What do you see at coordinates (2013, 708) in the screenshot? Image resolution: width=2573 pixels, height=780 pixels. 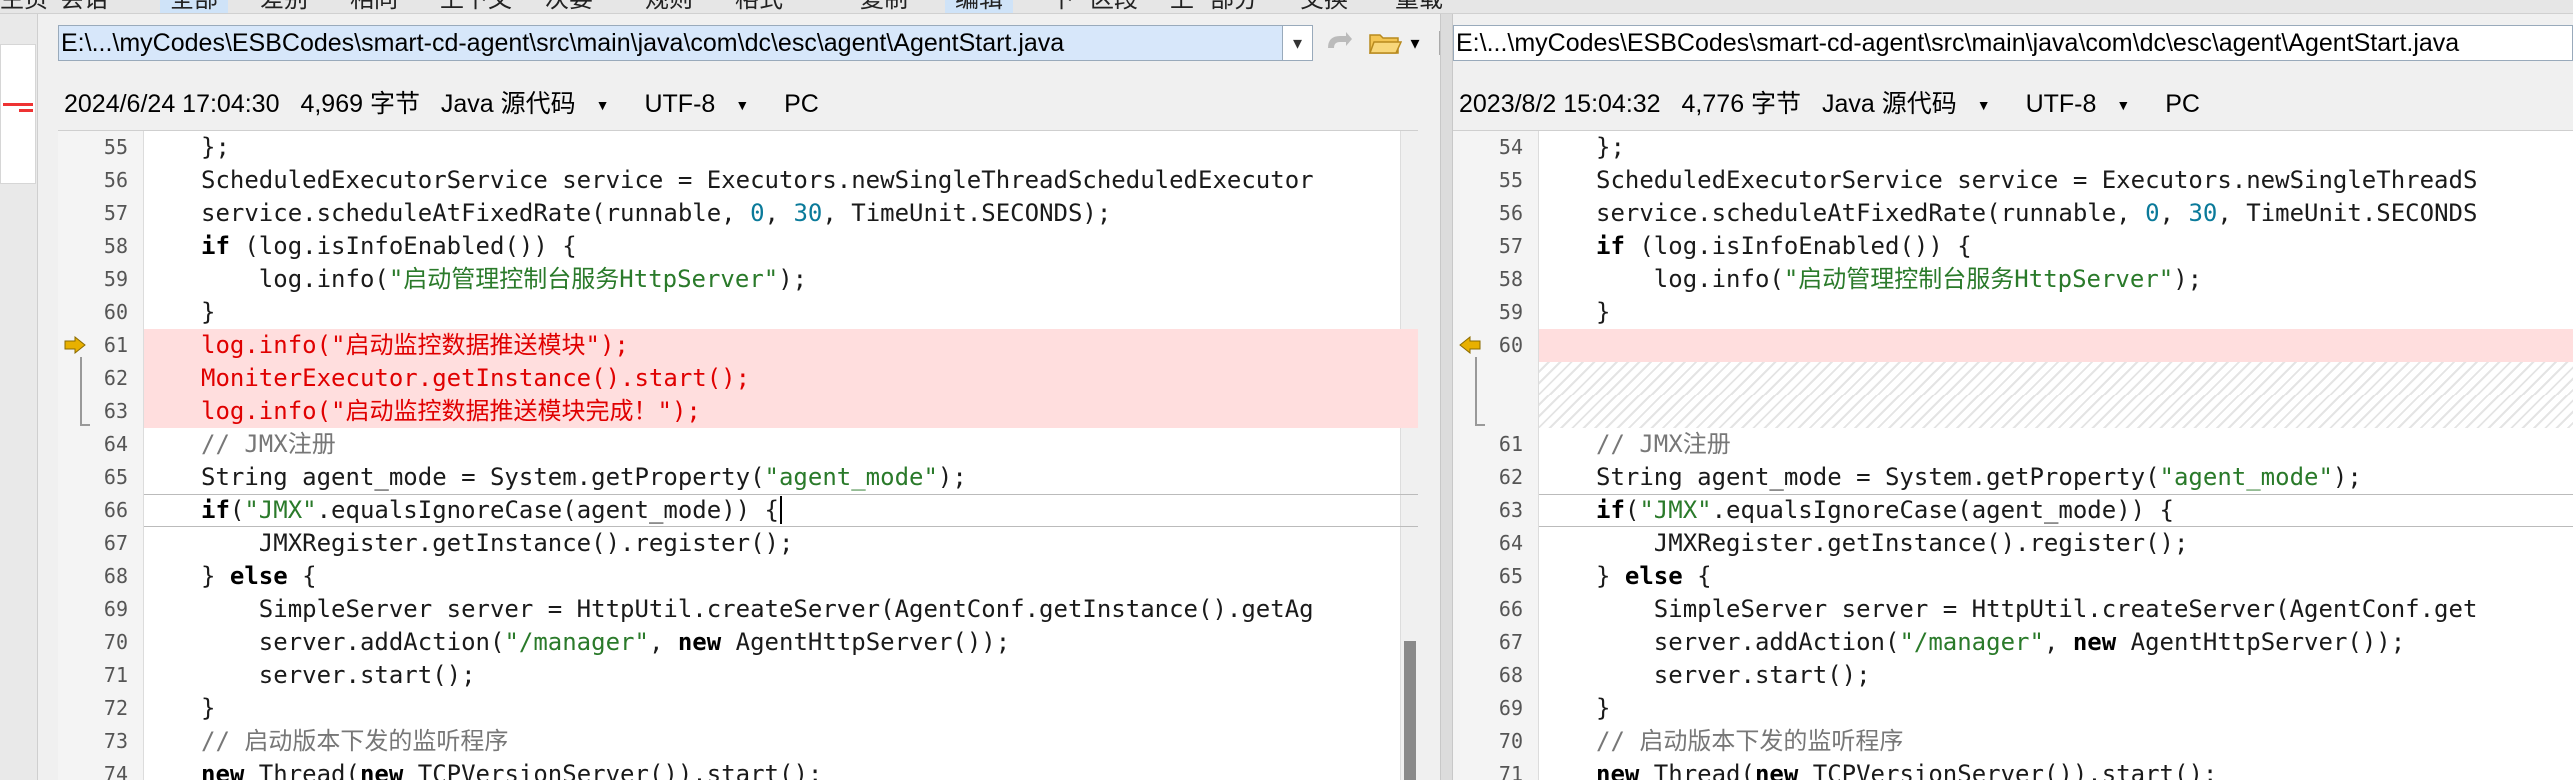 I see `code-line: 69}` at bounding box center [2013, 708].